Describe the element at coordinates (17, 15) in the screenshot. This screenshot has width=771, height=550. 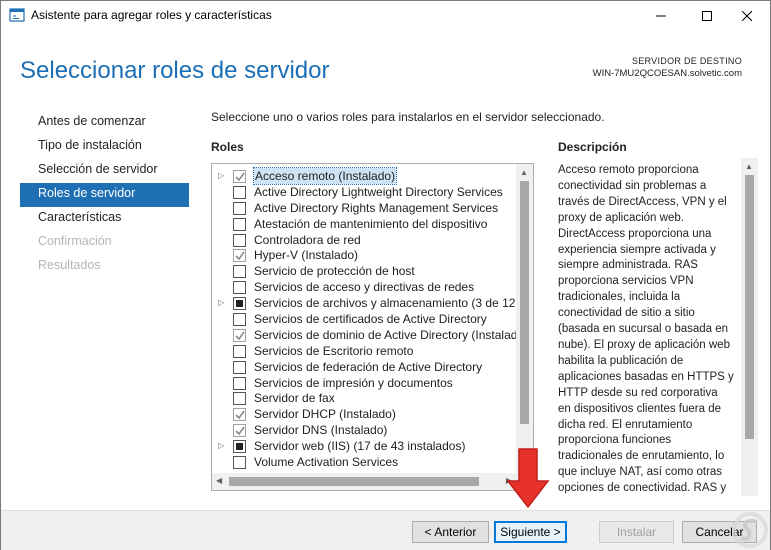
I see `server-wizard-icon` at that location.